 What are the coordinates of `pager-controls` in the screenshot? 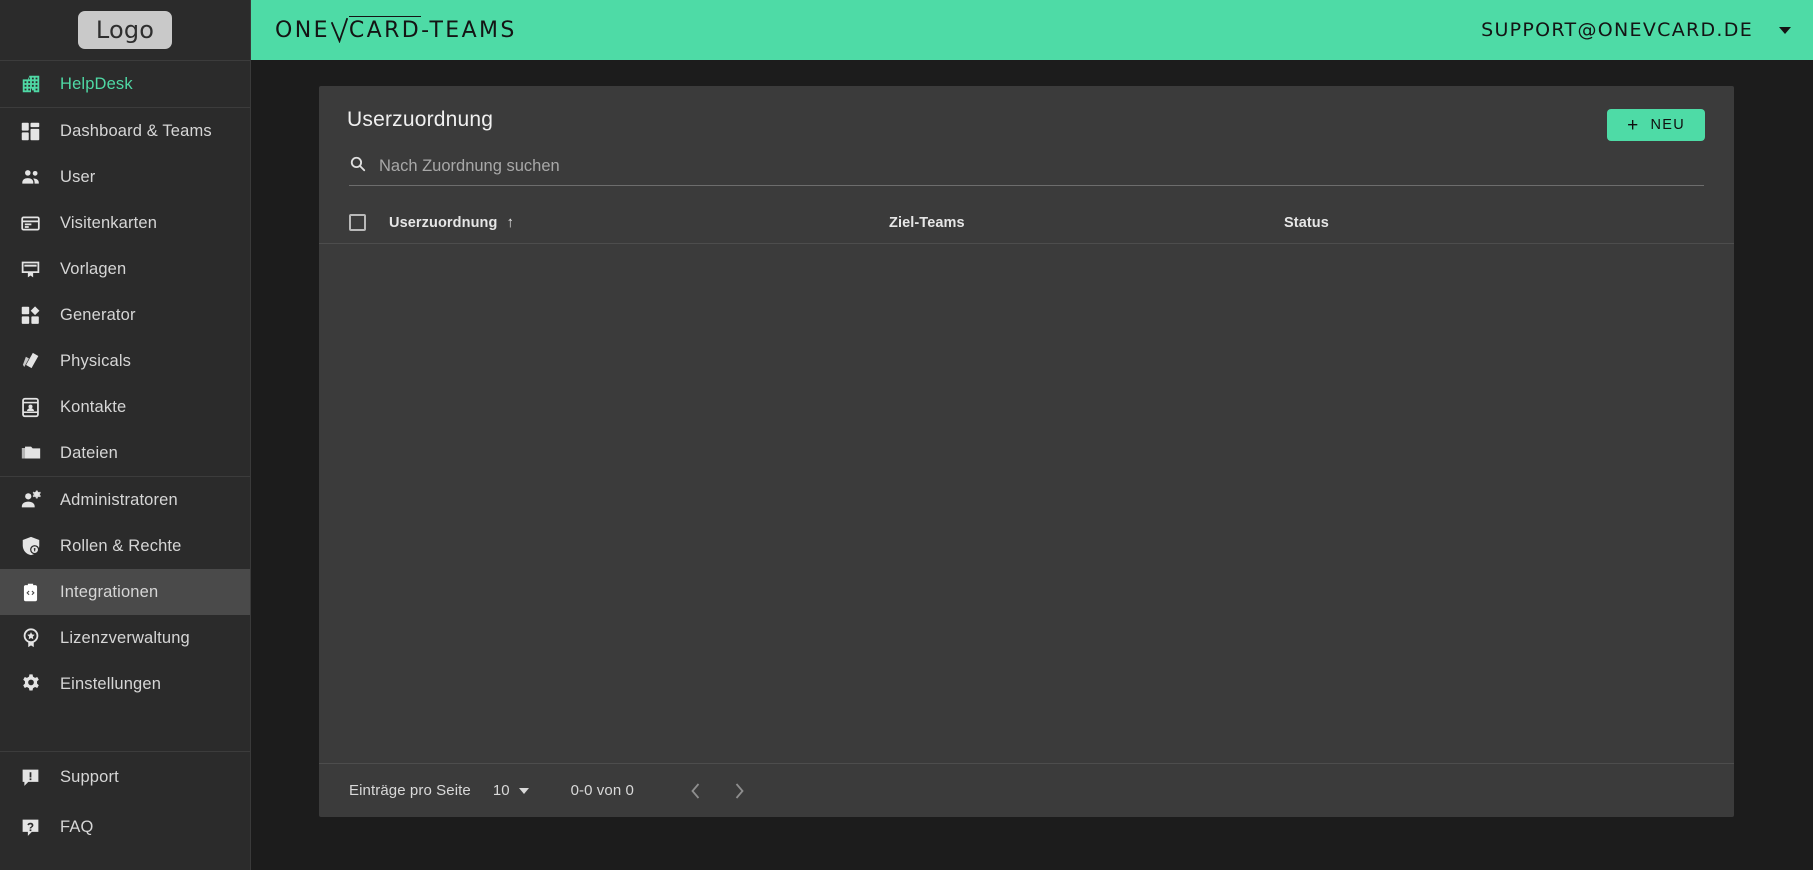 It's located at (717, 791).